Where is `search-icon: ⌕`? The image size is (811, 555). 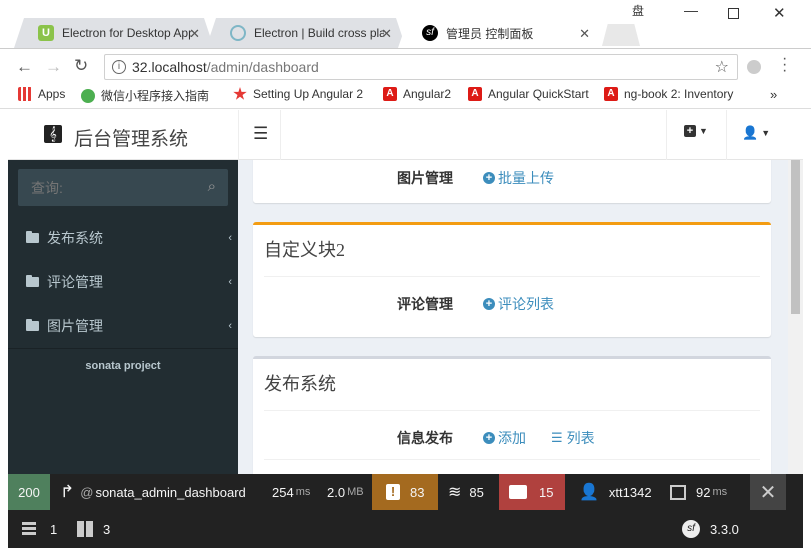 search-icon: ⌕ is located at coordinates (212, 186).